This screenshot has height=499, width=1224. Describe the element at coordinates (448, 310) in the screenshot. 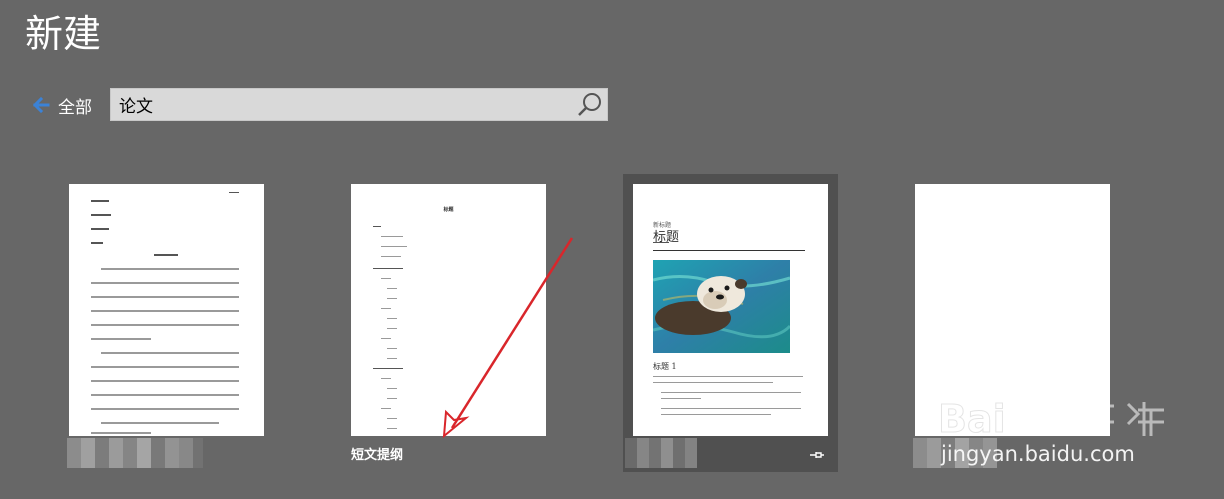

I see `template-thumbnail-outline: 标题` at that location.